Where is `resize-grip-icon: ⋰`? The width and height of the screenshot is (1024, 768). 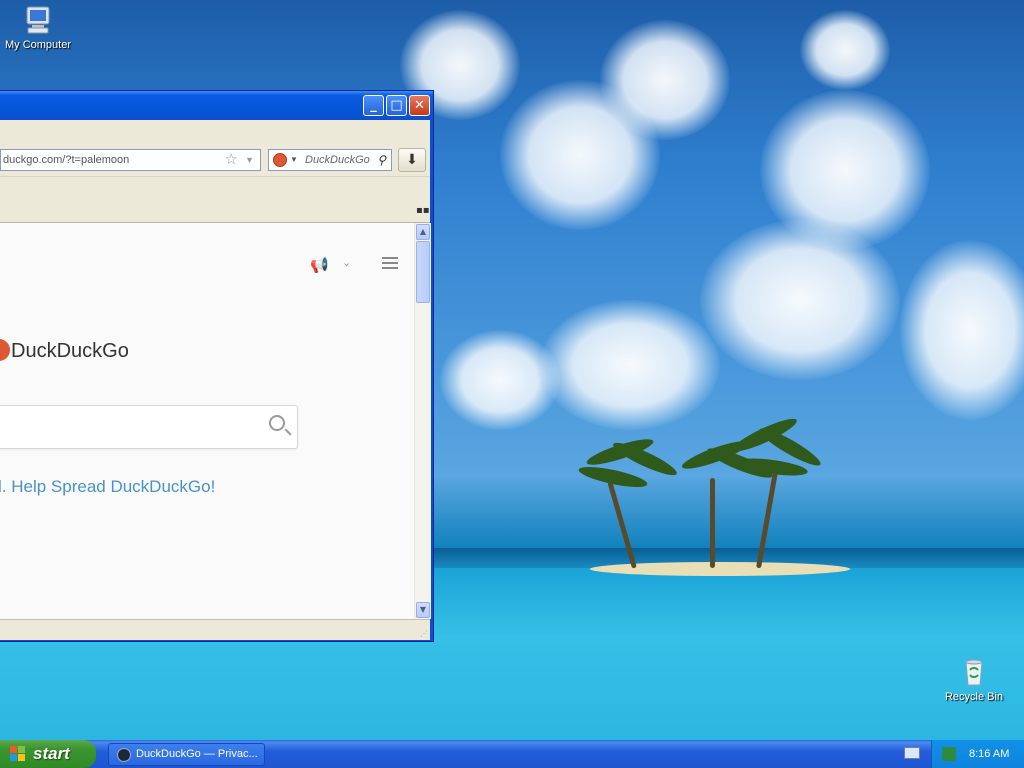 resize-grip-icon: ⋰ is located at coordinates (424, 633).